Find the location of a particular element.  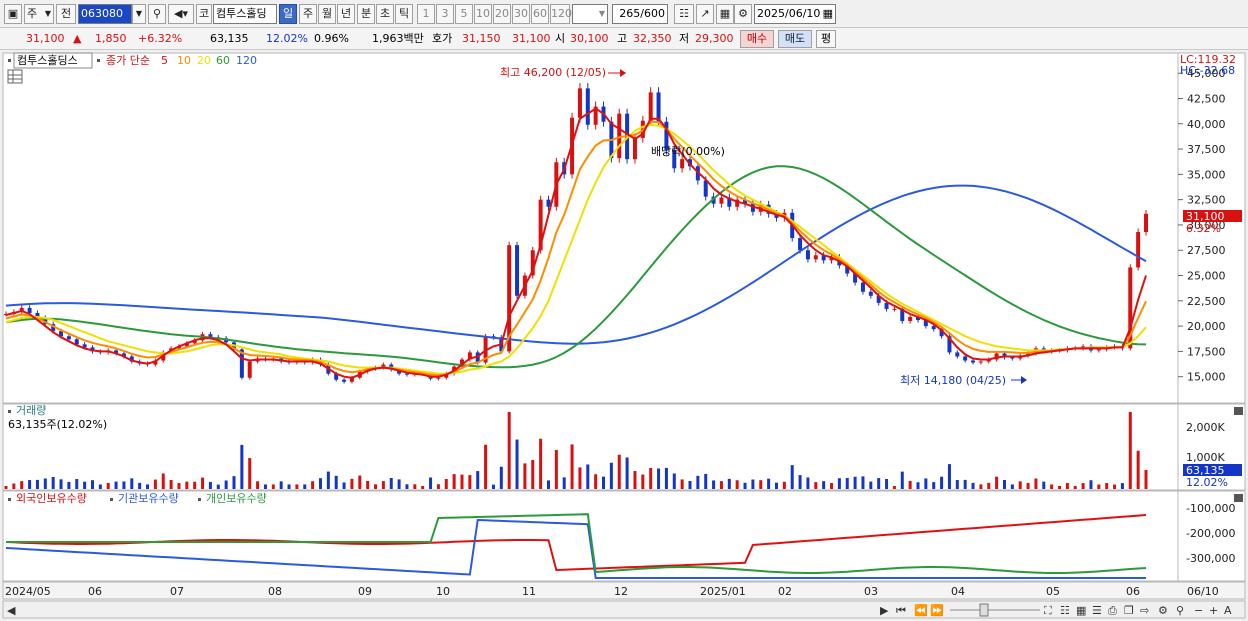

period-week-tab: 주 is located at coordinates (308, 14).